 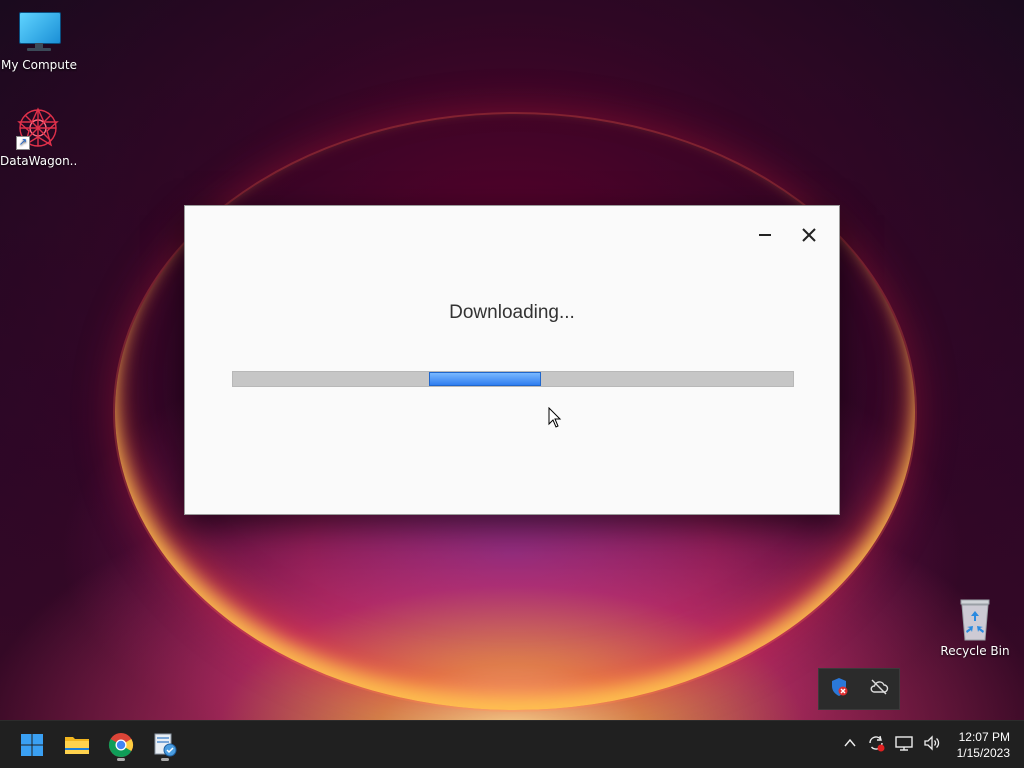 I want to click on desktop-icon-my-computer: My Computer, so click(x=39, y=41).